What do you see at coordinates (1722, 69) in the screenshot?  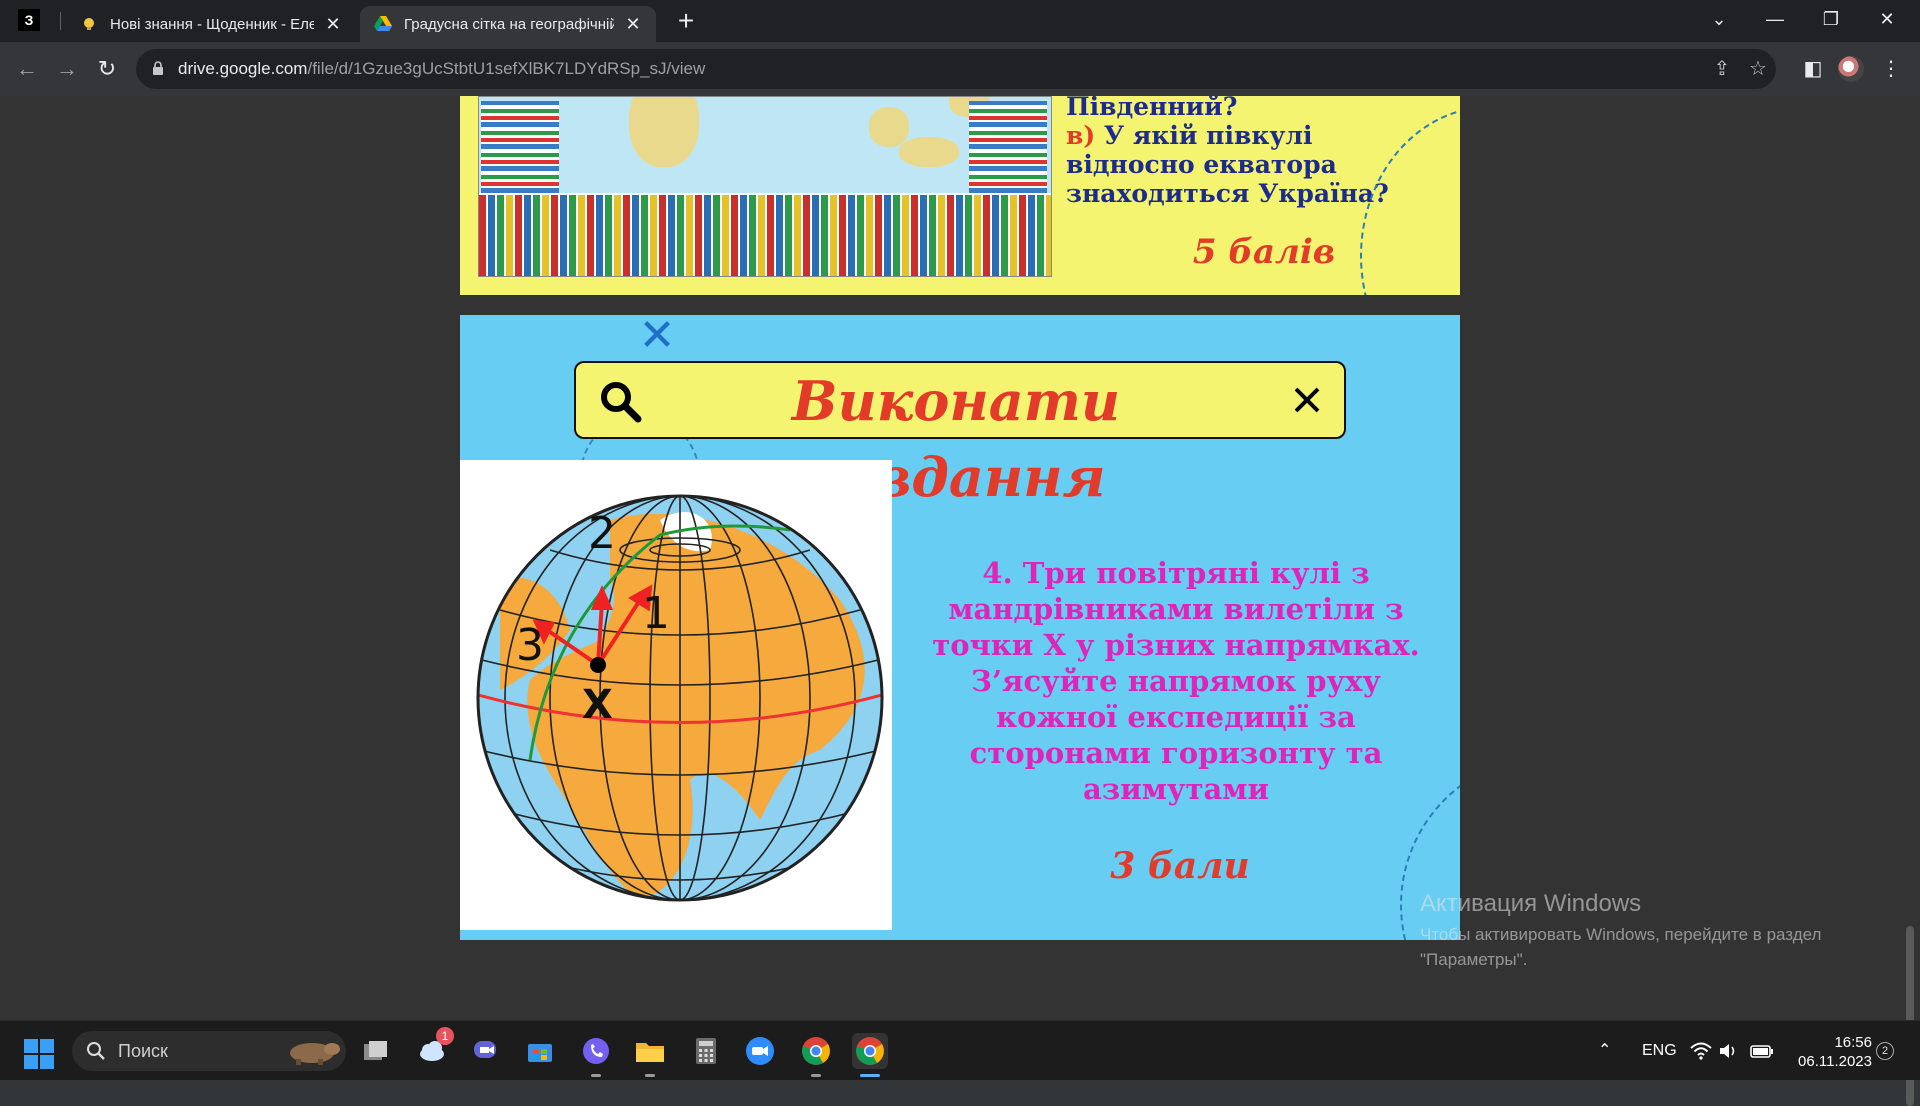 I see `share-icon: ⇪` at bounding box center [1722, 69].